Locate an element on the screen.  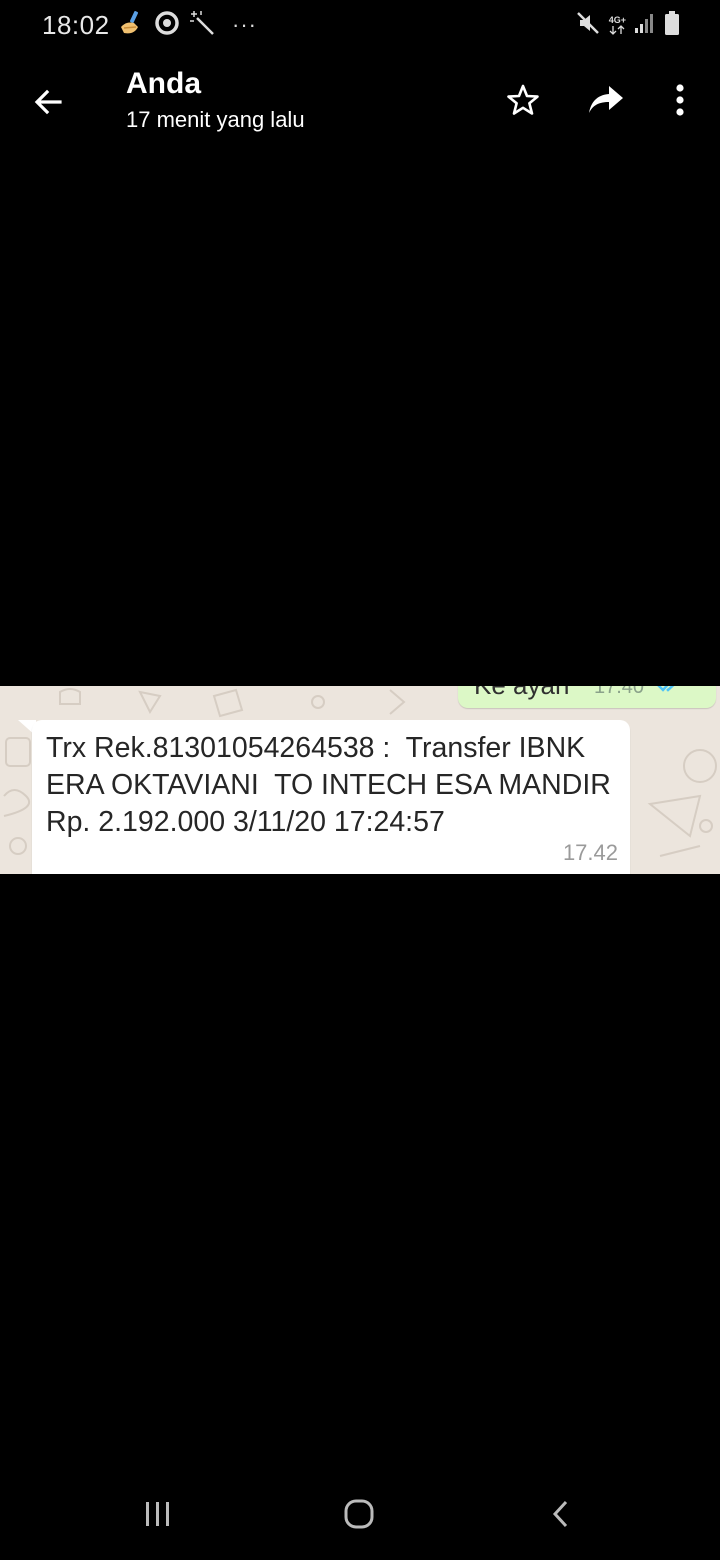
cleaner-icon is located at coordinates (132, 25).